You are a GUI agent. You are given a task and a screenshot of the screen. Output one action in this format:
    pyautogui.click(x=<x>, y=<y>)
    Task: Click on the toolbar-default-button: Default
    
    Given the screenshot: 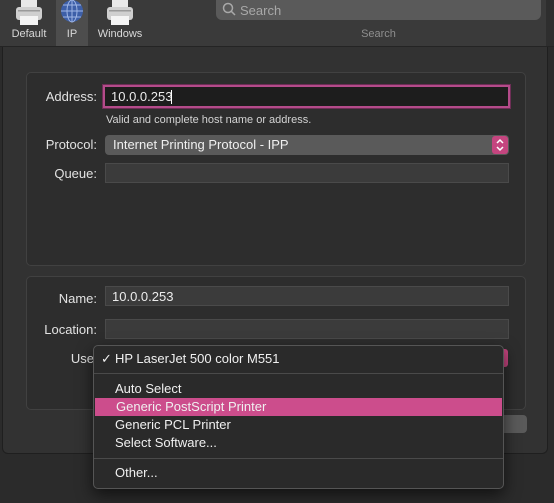 What is the action you would take?
    pyautogui.click(x=29, y=23)
    